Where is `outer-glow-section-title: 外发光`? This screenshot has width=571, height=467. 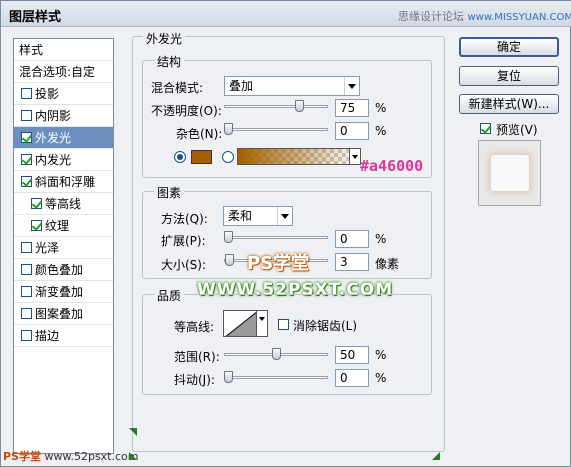 outer-glow-section-title: 外发光 is located at coordinates (164, 38).